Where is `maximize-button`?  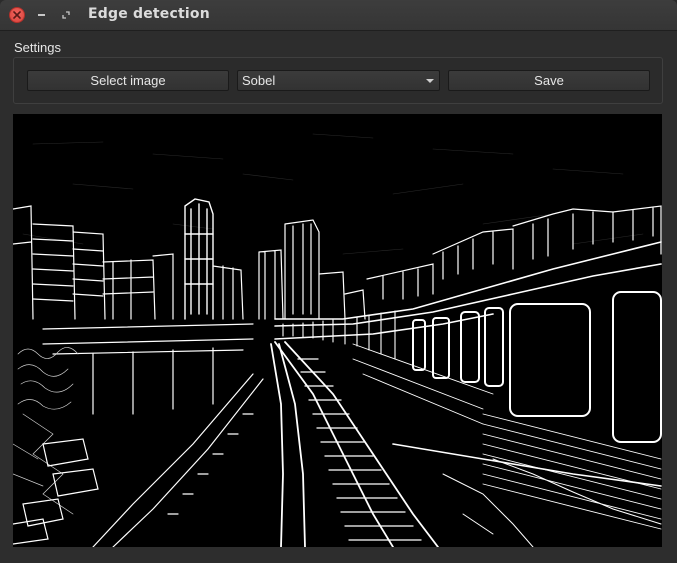
maximize-button is located at coordinates (66, 15).